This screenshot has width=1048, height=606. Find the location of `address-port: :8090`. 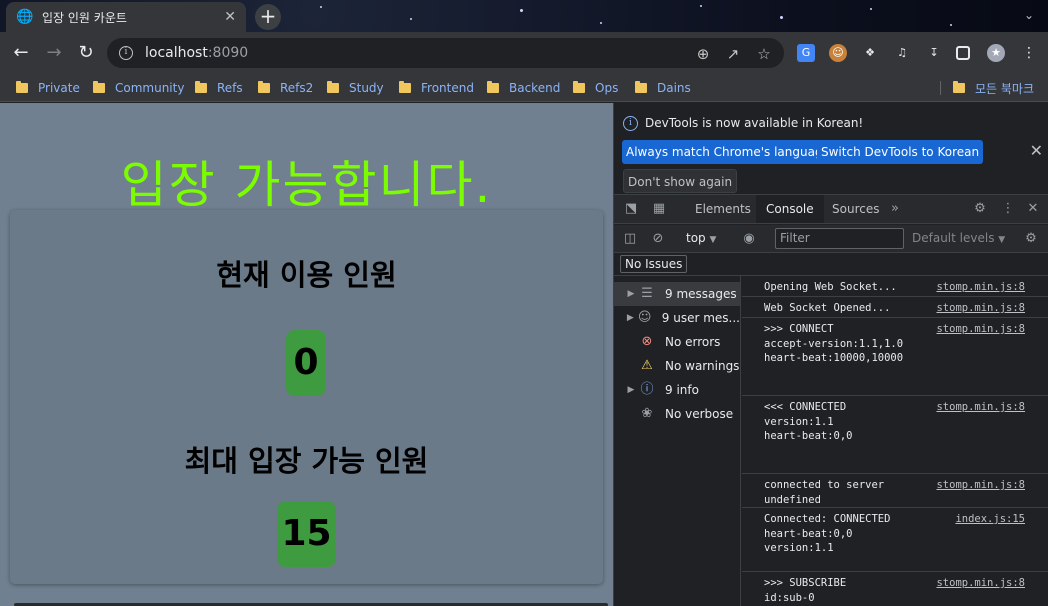

address-port: :8090 is located at coordinates (228, 53).